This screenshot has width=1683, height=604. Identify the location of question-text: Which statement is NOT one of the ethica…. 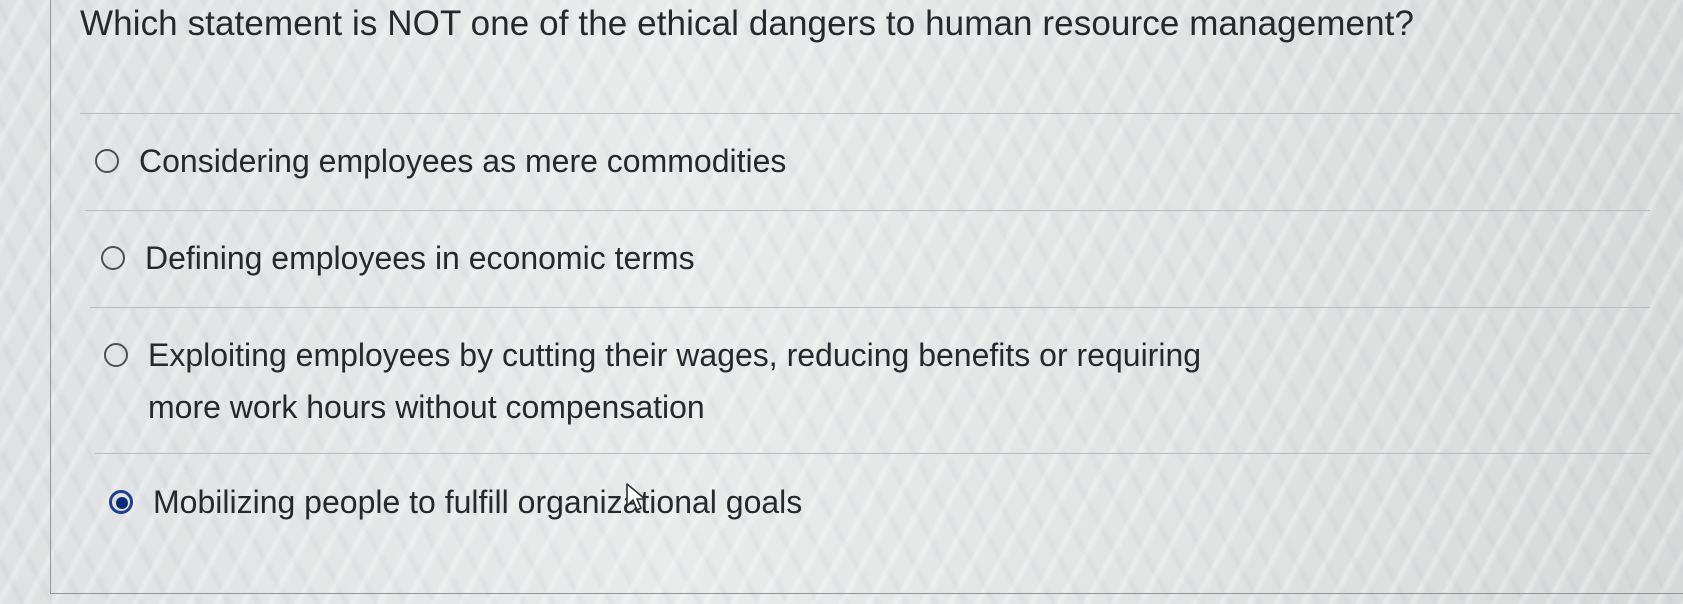
(747, 23).